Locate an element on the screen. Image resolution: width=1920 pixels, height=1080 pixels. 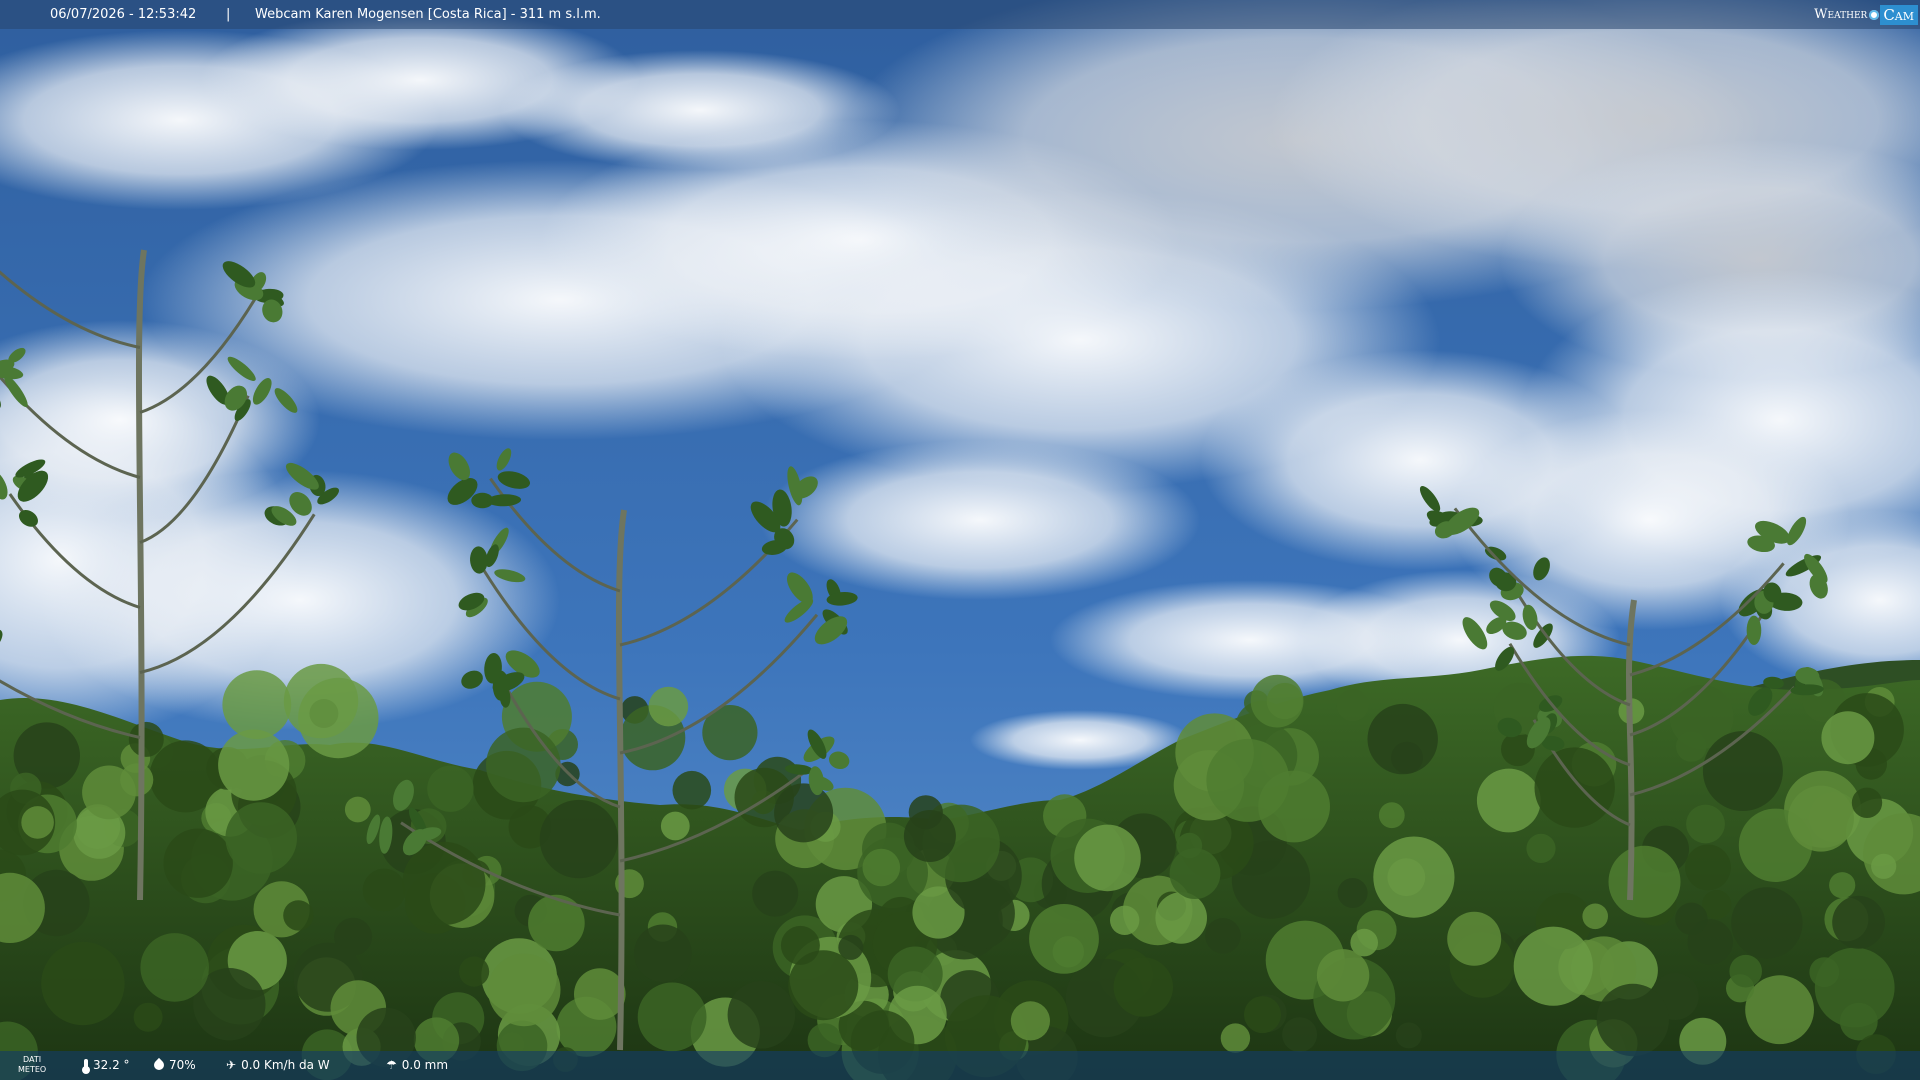
wind-readout: ✈ 0.0 Km/h da W is located at coordinates (278, 1065).